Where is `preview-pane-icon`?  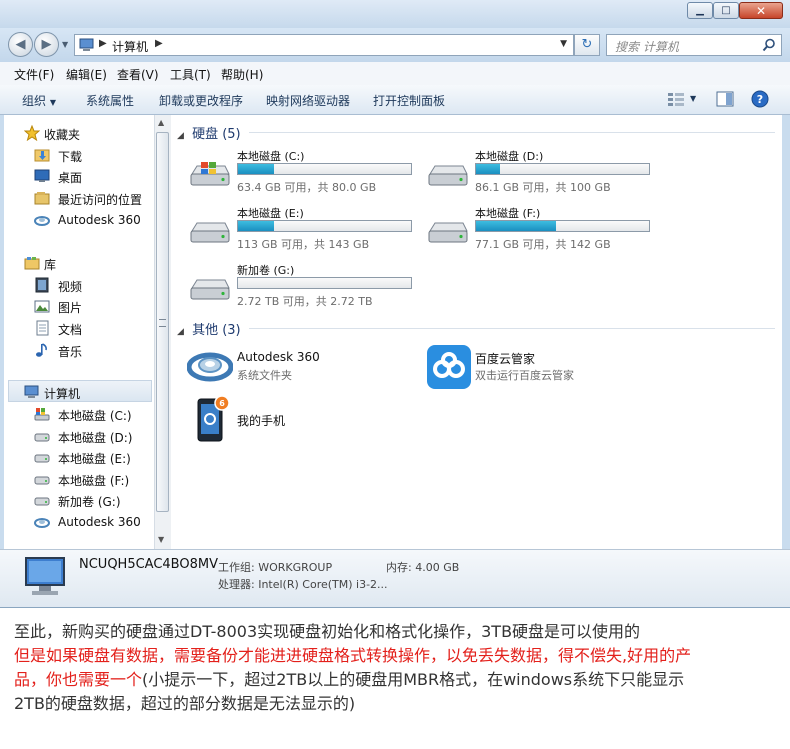 preview-pane-icon is located at coordinates (725, 99).